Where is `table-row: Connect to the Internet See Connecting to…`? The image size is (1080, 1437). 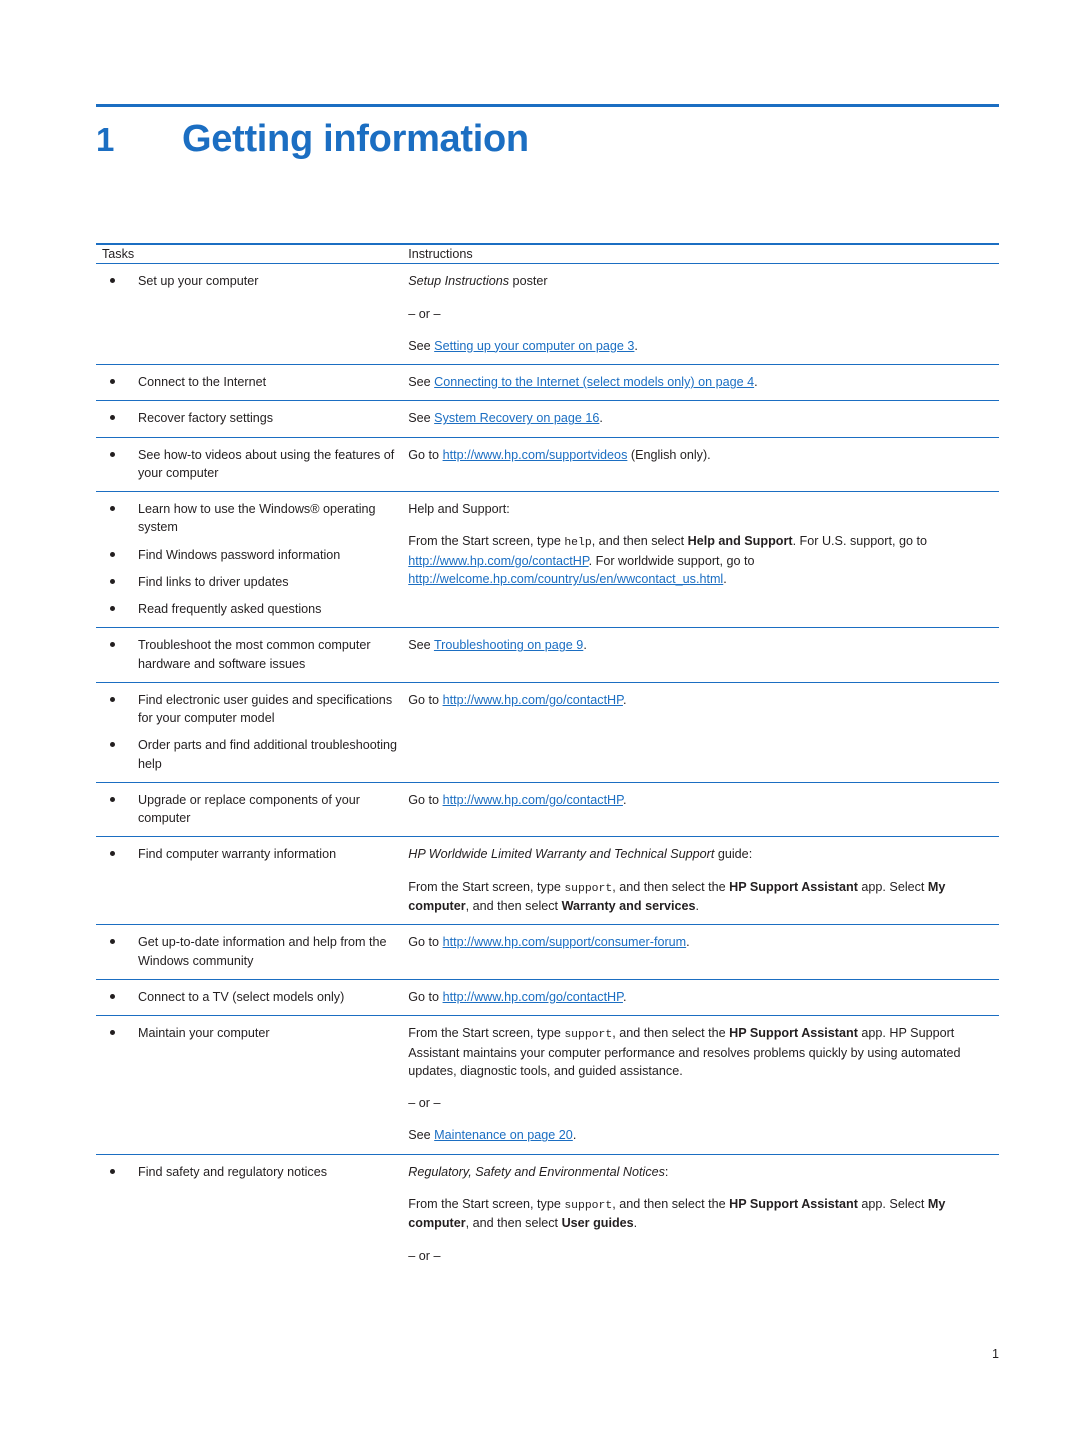 table-row: Connect to the Internet See Connecting to… is located at coordinates (547, 383).